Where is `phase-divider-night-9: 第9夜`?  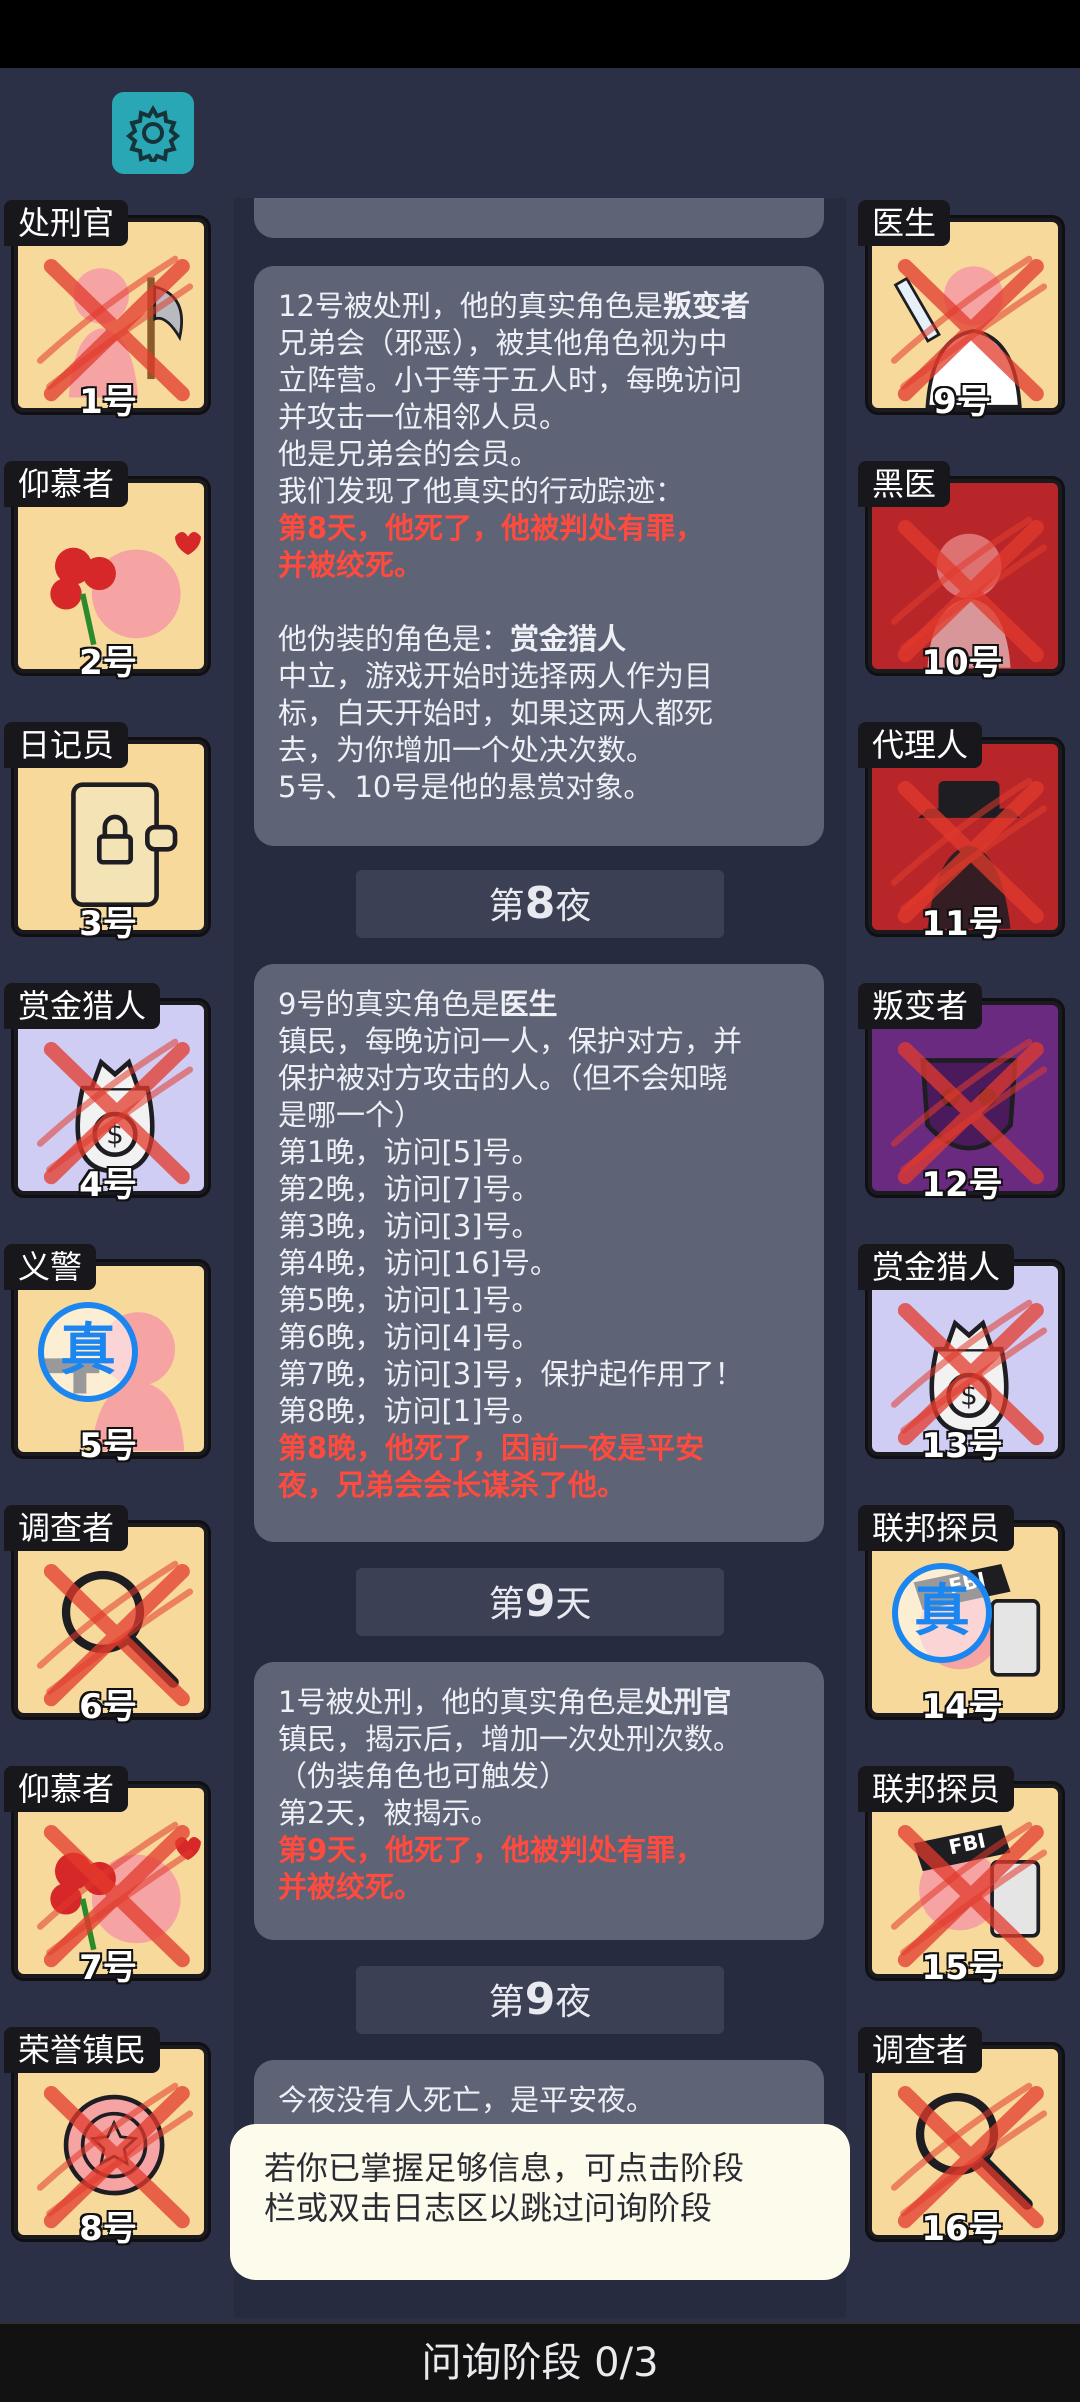
phase-divider-night-9: 第9夜 is located at coordinates (540, 2000).